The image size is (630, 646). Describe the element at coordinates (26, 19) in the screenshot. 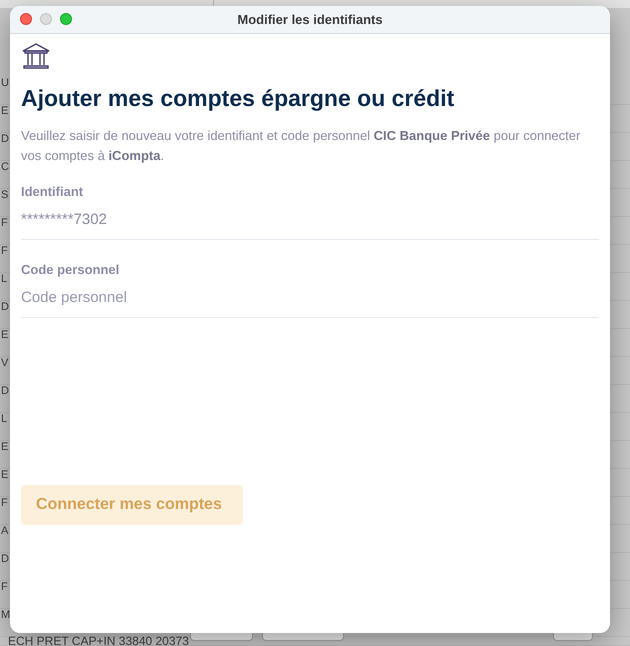

I see `close-button` at that location.